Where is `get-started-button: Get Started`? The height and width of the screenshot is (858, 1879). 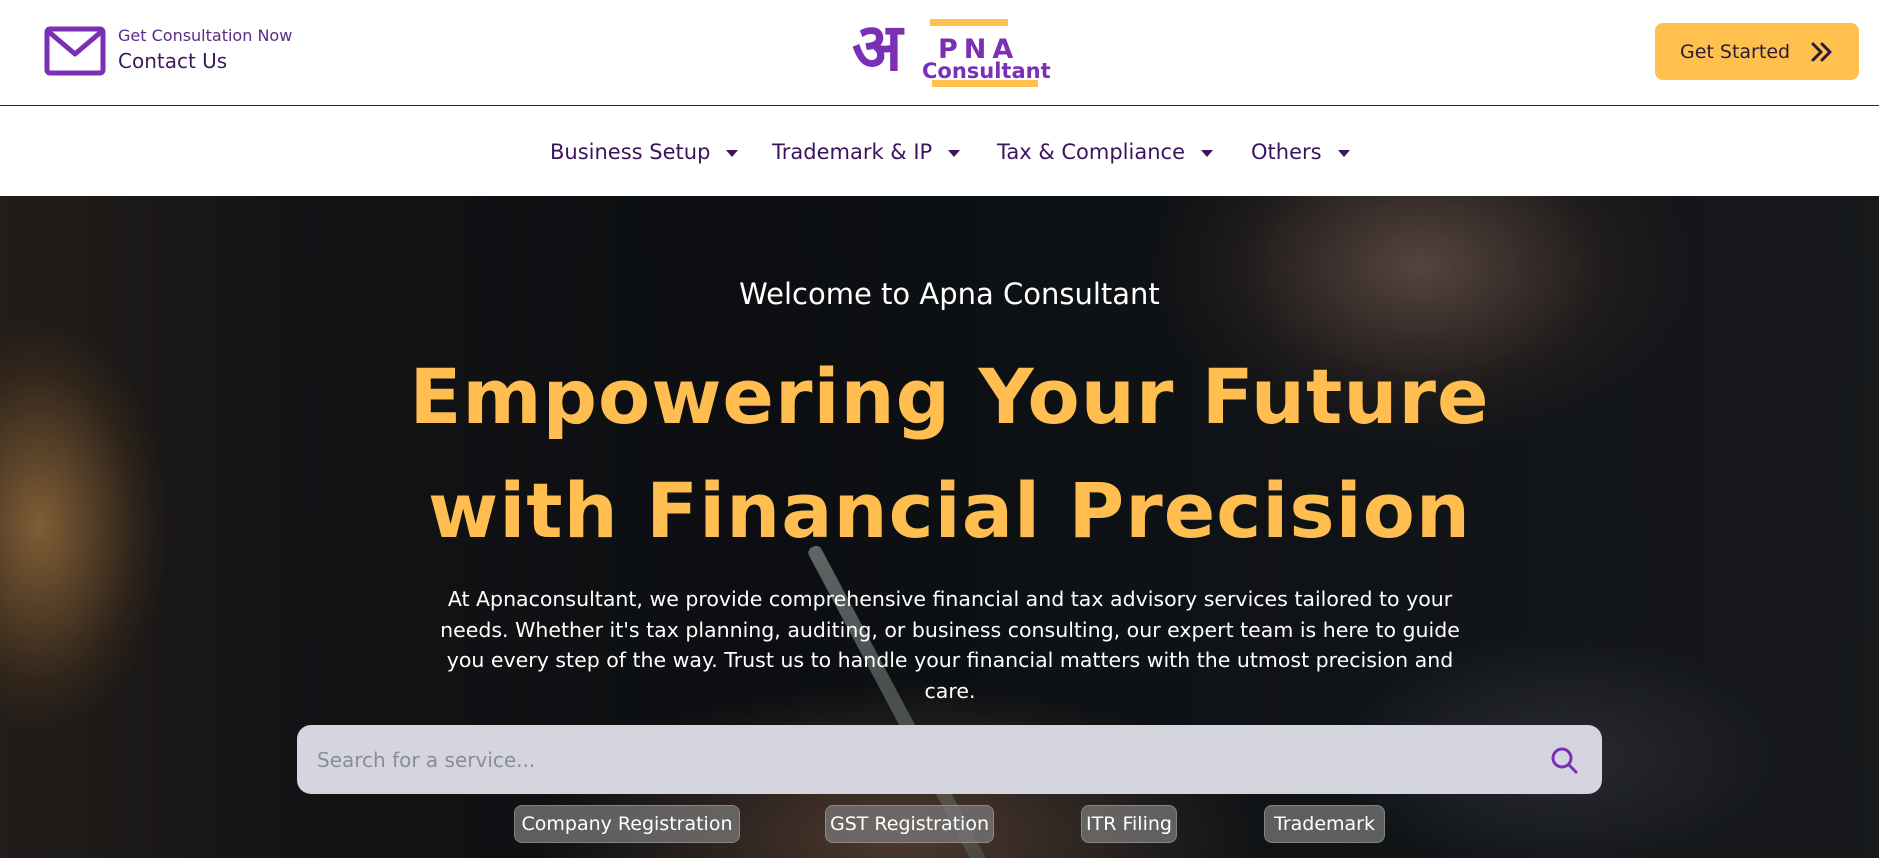
get-started-button: Get Started is located at coordinates (1757, 51).